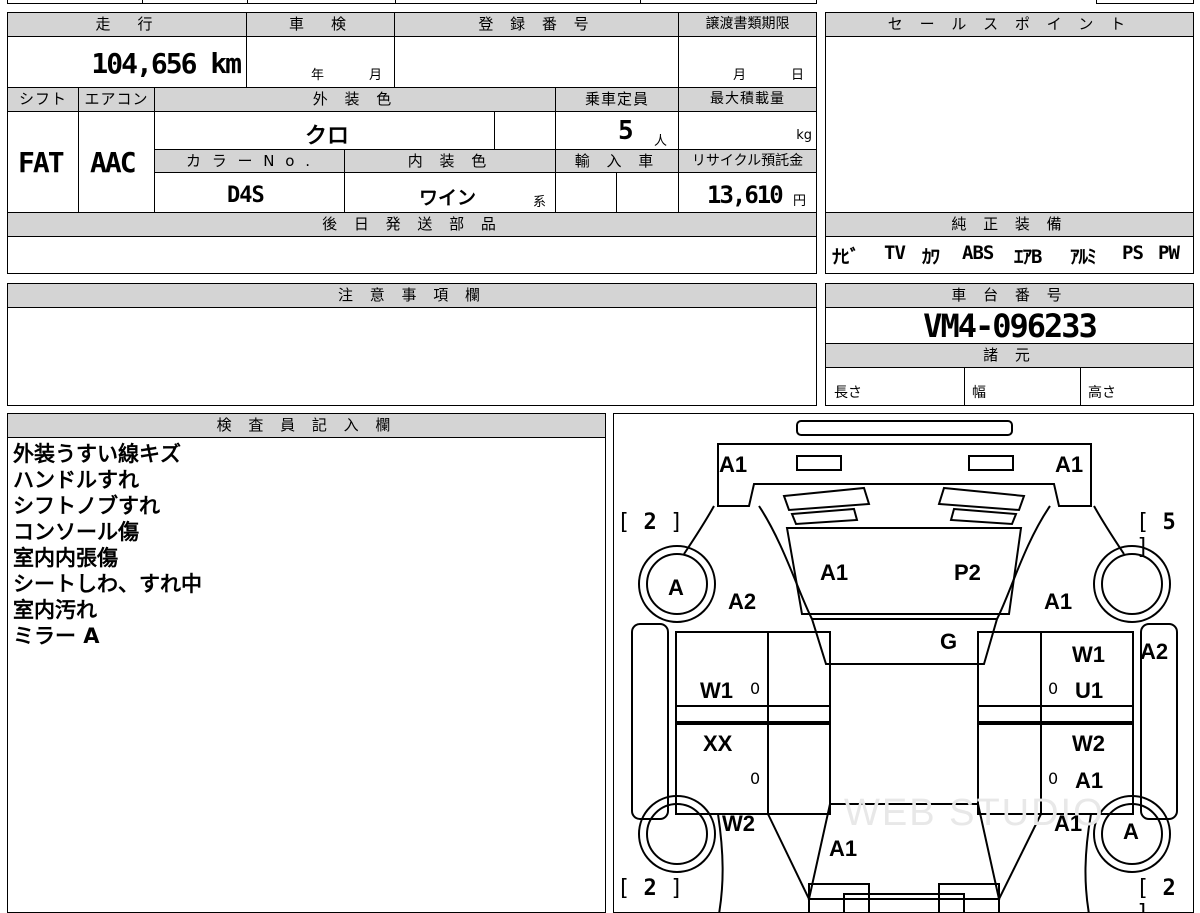  I want to click on registration-header: 登 録 番 号, so click(537, 25).